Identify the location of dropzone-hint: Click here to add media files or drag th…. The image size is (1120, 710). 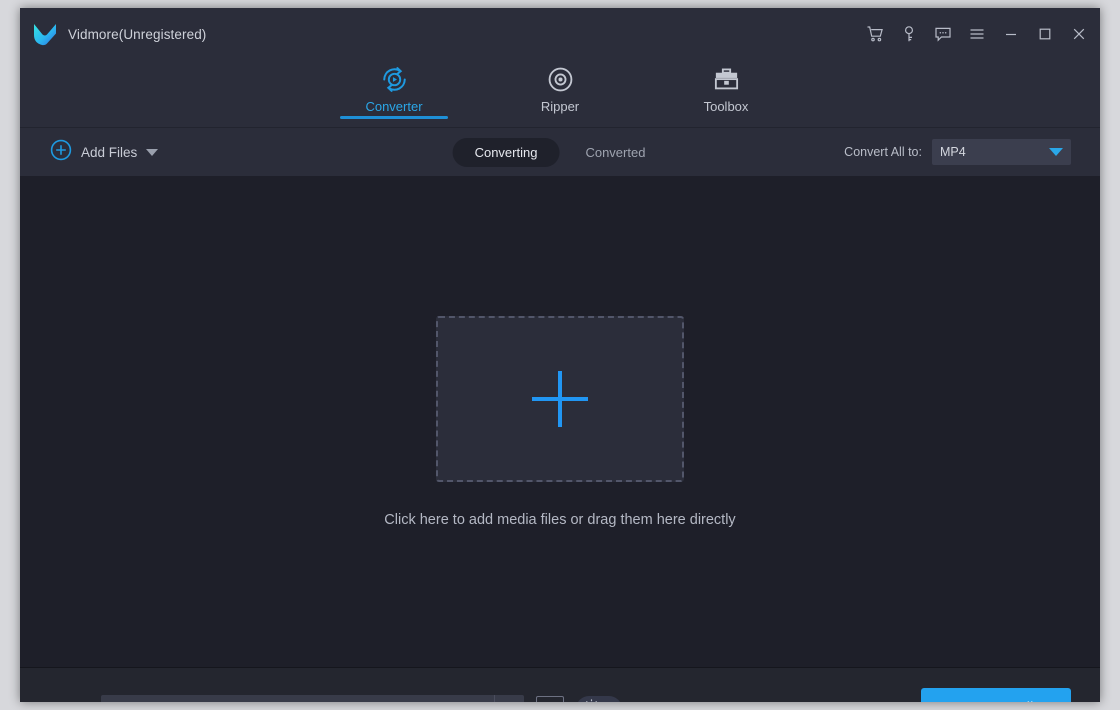
(560, 519).